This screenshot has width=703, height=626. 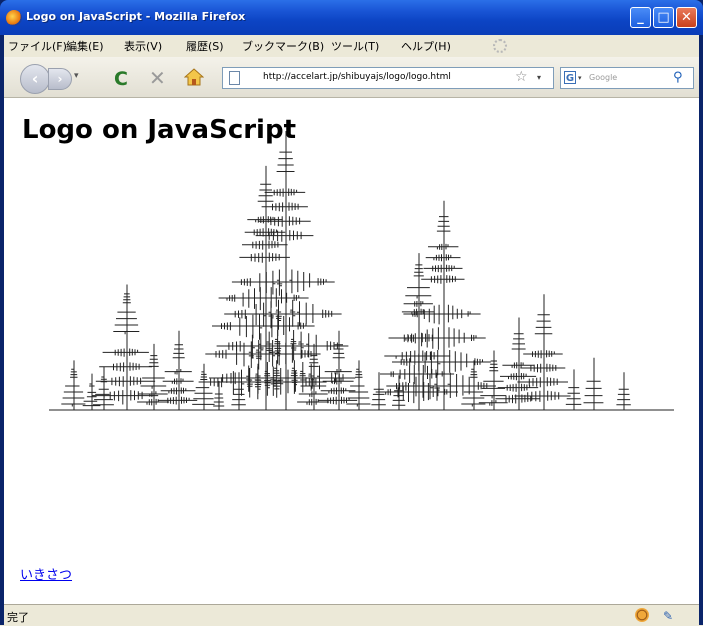 I want to click on menu-history: 履歴(S), so click(x=205, y=46).